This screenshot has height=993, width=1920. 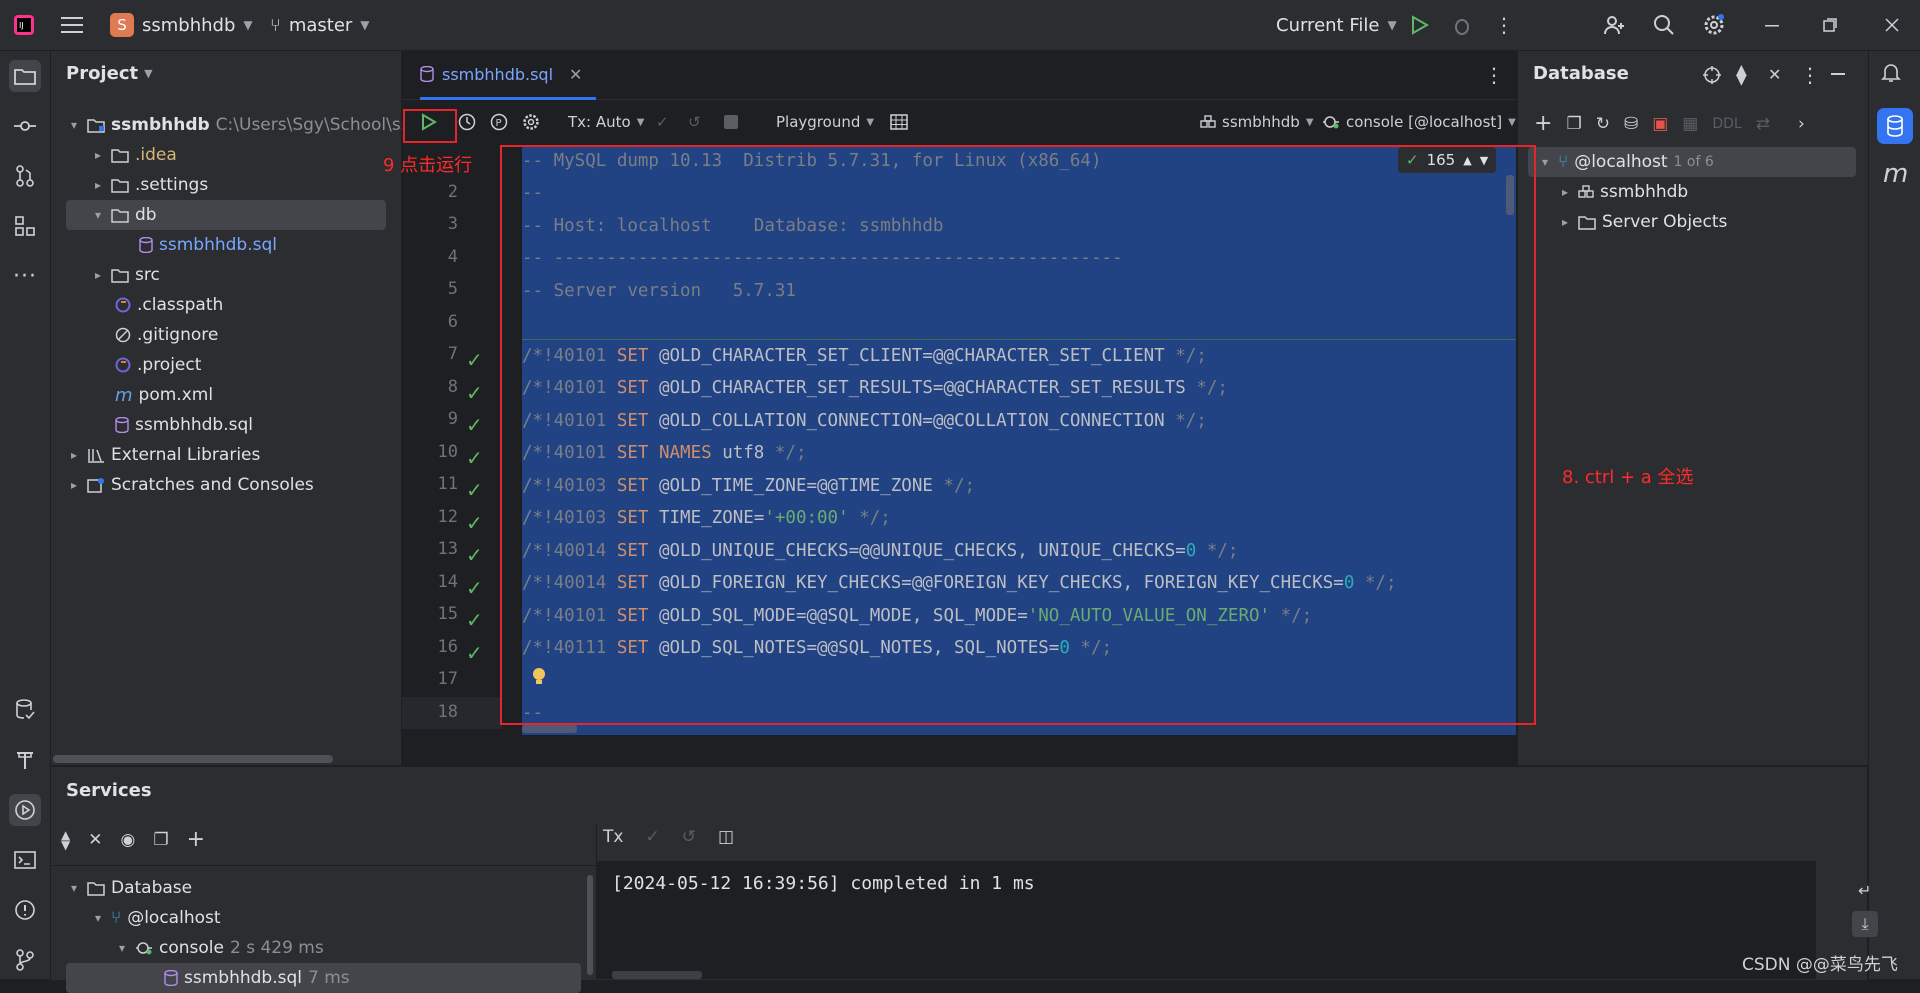 What do you see at coordinates (1545, 162) in the screenshot?
I see `expand-arrow-icon: ▾` at bounding box center [1545, 162].